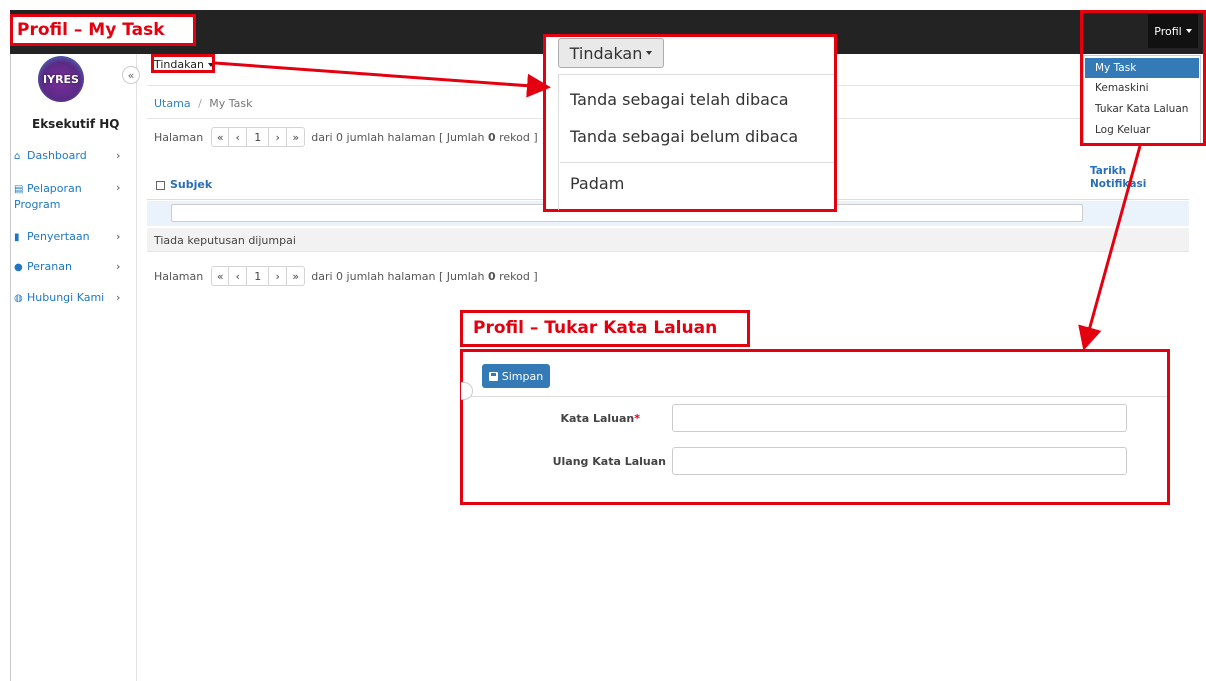 The width and height of the screenshot is (1206, 681). Describe the element at coordinates (1110, 248) in the screenshot. I see `arrow-to-tukar-kata-laluan` at that location.